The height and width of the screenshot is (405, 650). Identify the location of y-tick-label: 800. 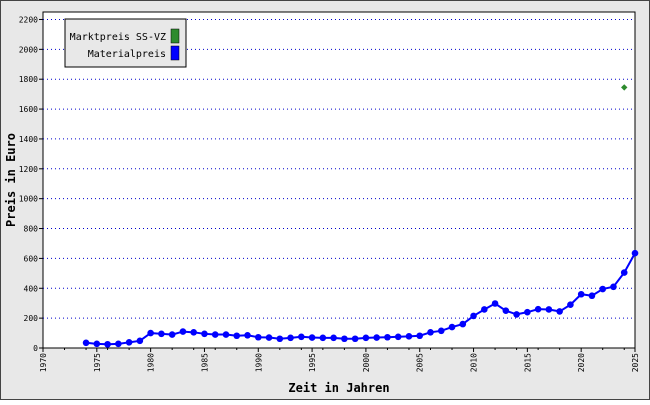
(31, 229).